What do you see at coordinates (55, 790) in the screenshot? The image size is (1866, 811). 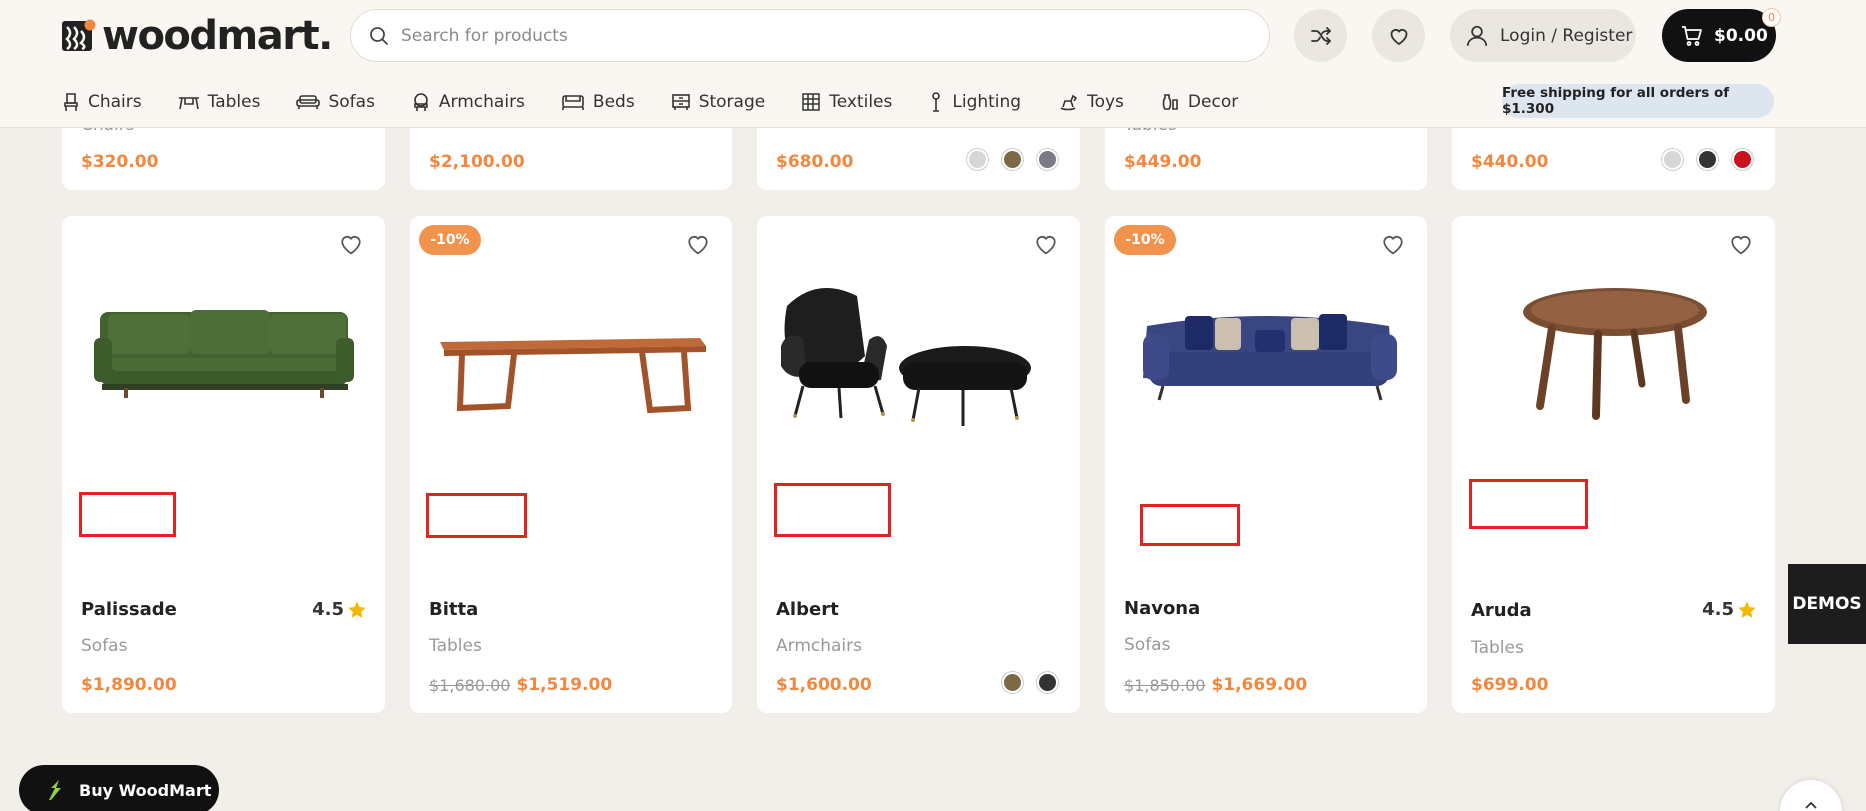 I see `woodmart-leaf-icon` at bounding box center [55, 790].